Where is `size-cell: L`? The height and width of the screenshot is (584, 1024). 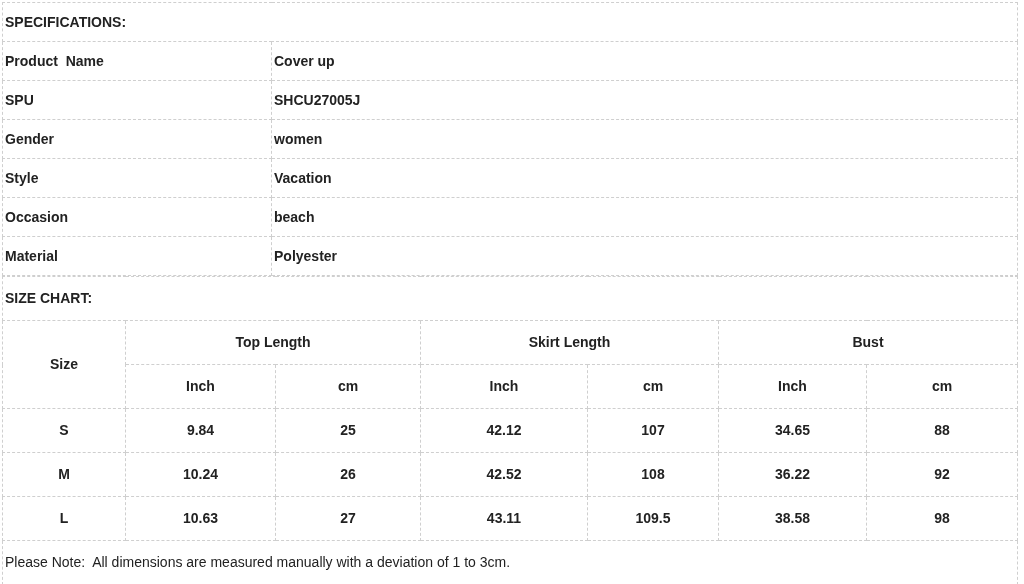 size-cell: L is located at coordinates (64, 518).